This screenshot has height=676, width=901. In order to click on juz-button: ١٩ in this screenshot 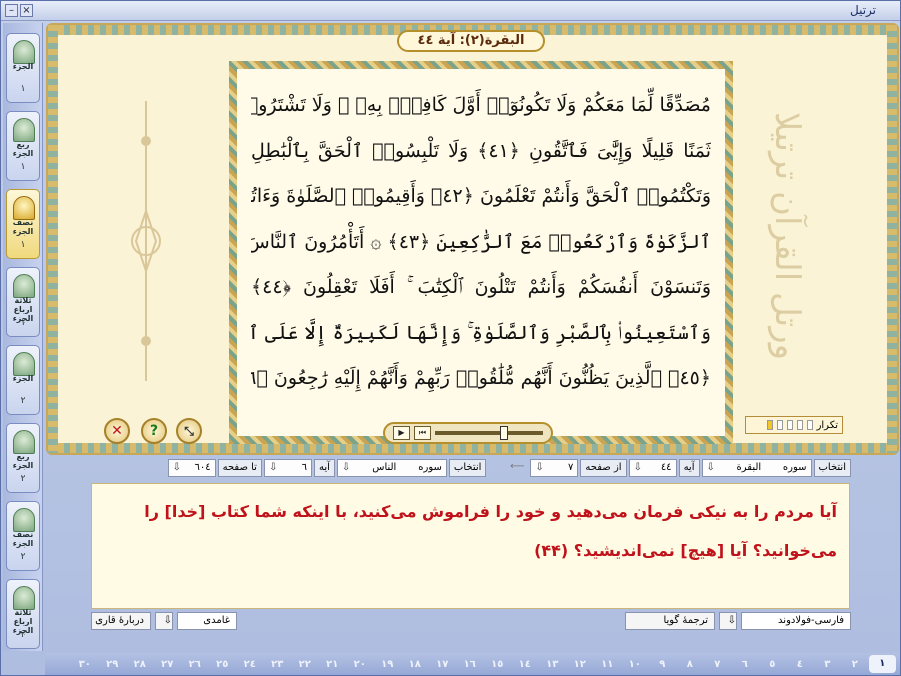, I will do `click(388, 664)`.